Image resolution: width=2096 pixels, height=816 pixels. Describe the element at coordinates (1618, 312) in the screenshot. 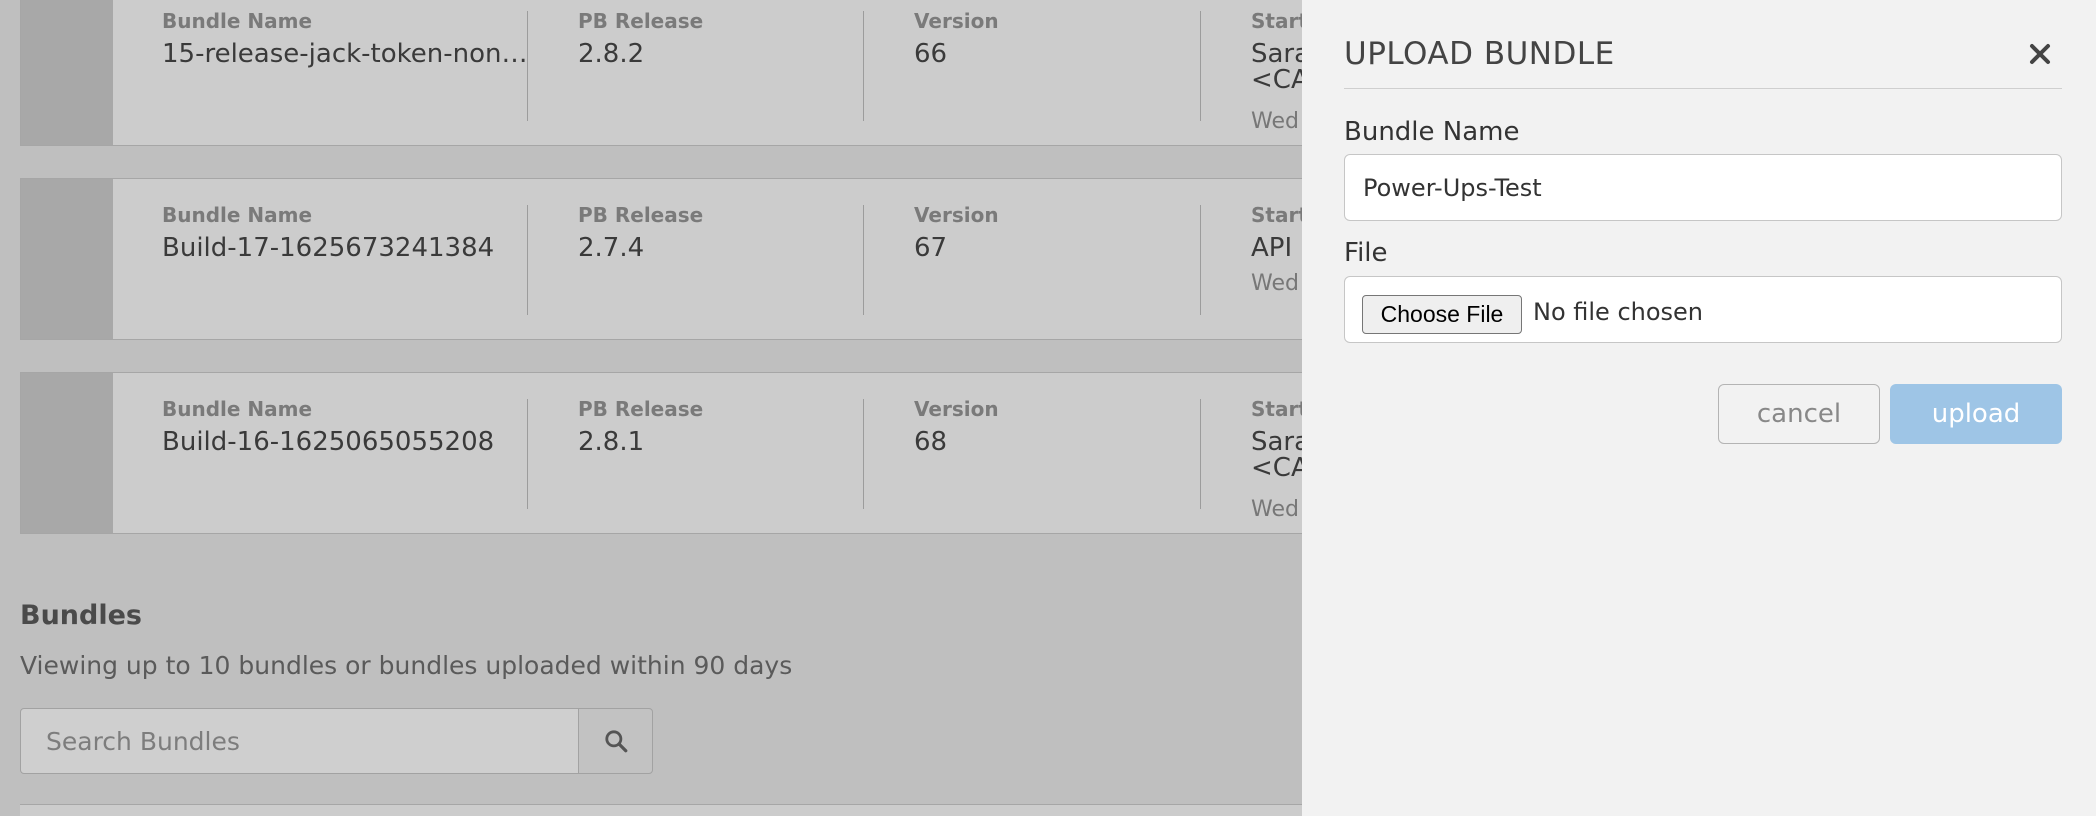

I see `file-status-text: No file chosen` at that location.